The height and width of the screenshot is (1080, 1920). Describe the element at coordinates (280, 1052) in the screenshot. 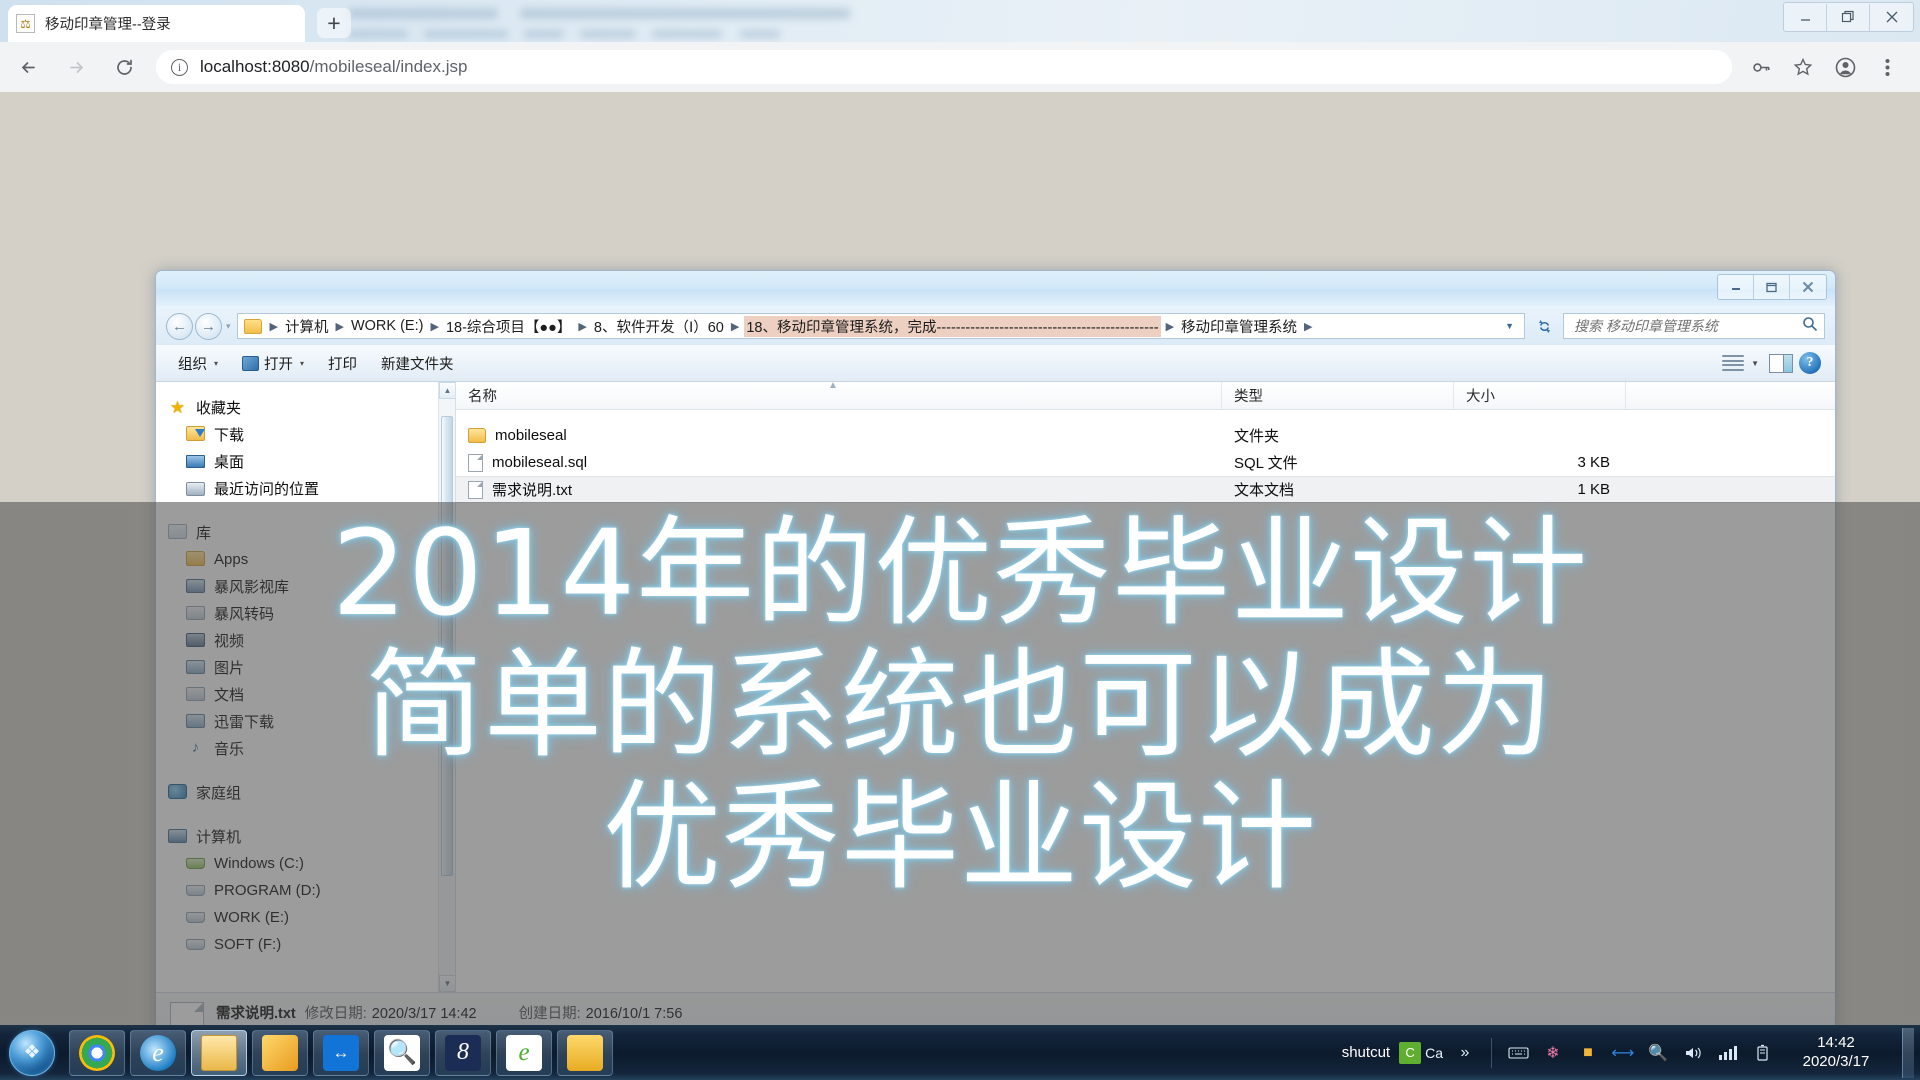

I see `taskbar-item-winrar` at that location.